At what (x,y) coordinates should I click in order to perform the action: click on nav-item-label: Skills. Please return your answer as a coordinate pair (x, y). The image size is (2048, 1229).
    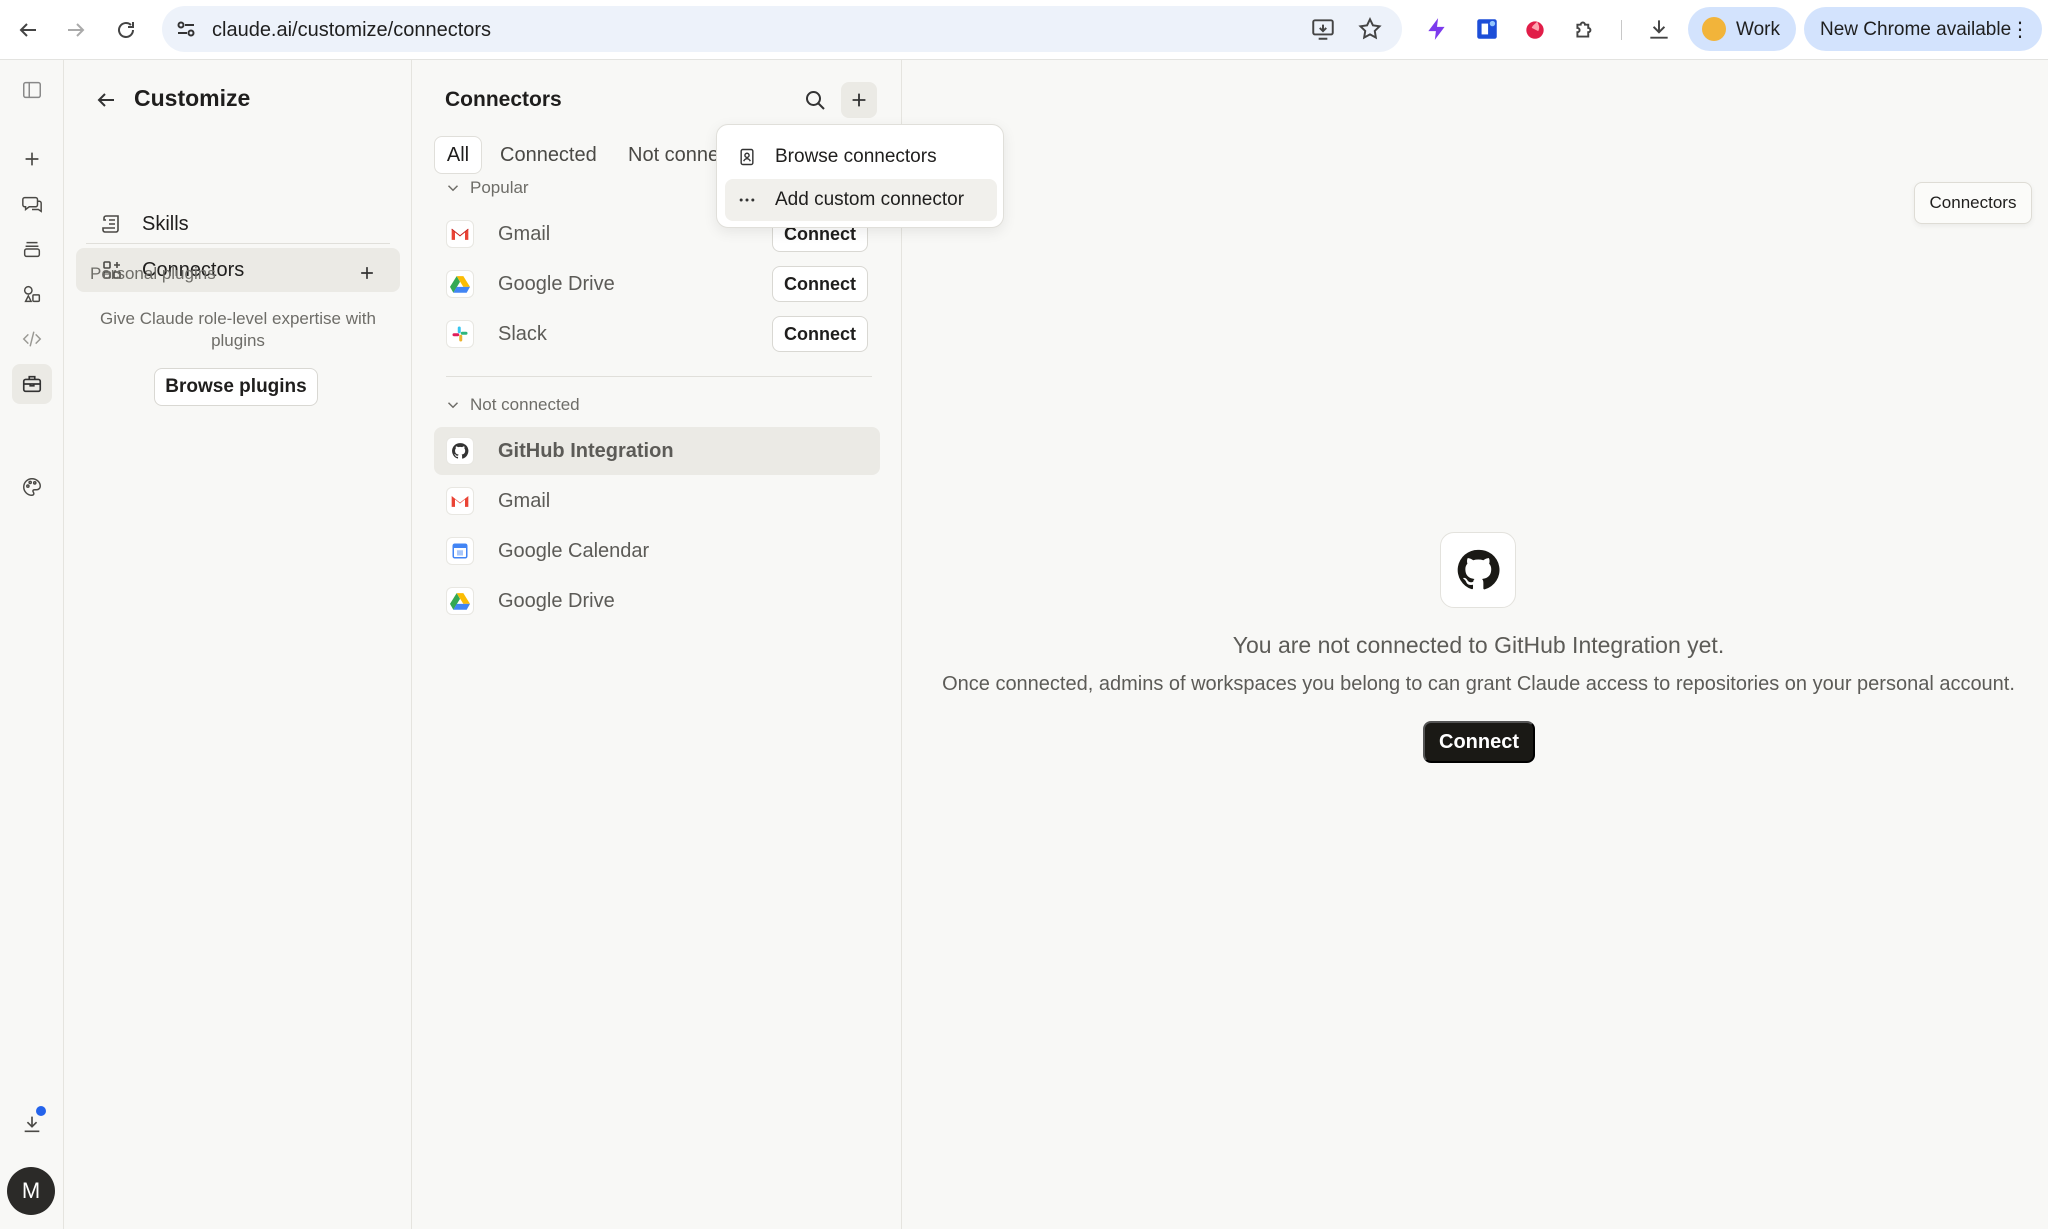
    Looking at the image, I should click on (165, 223).